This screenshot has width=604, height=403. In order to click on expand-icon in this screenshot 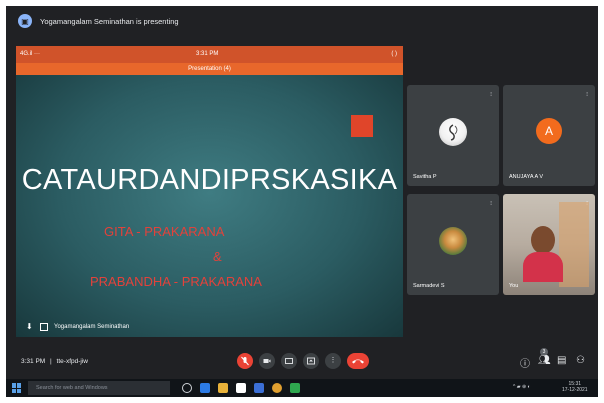, I will do `click(44, 327)`.